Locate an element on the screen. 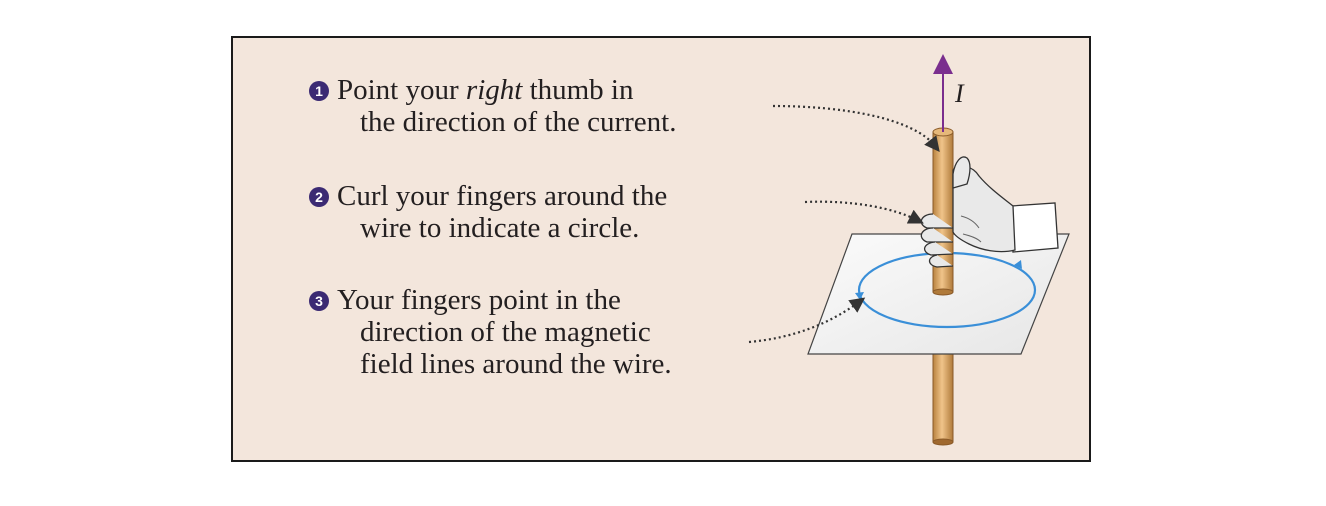 The image size is (1326, 506). current-label: I is located at coordinates (959, 93).